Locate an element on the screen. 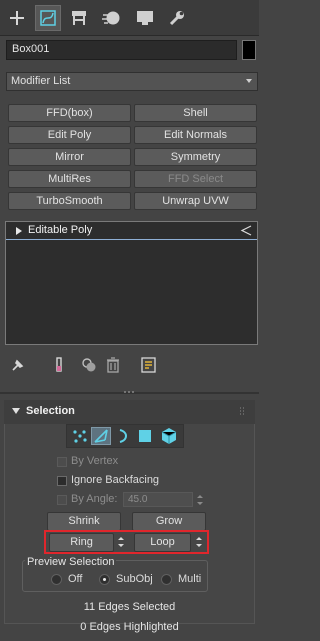  resize-grip-icon is located at coordinates (130, 392).